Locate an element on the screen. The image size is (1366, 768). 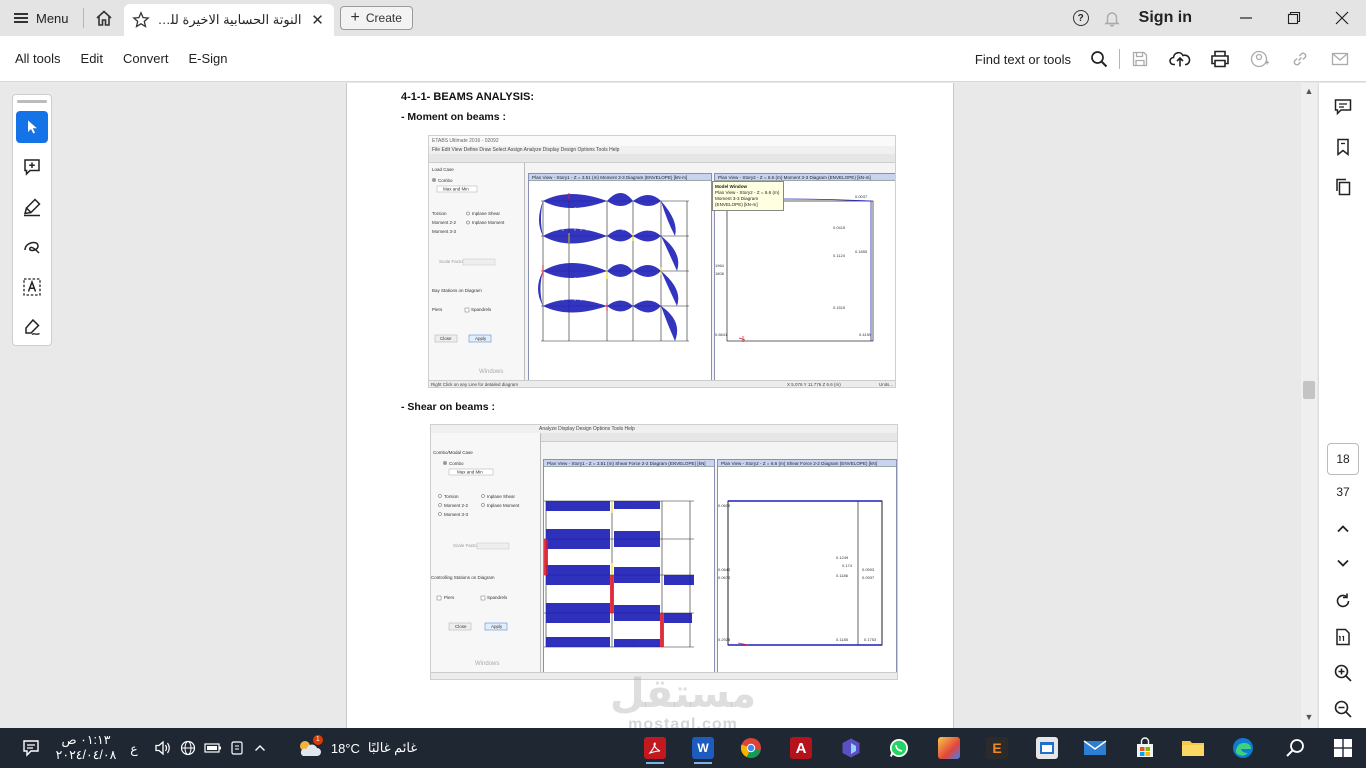
dlg-label: Inplane Moment is located at coordinates (503, 505).